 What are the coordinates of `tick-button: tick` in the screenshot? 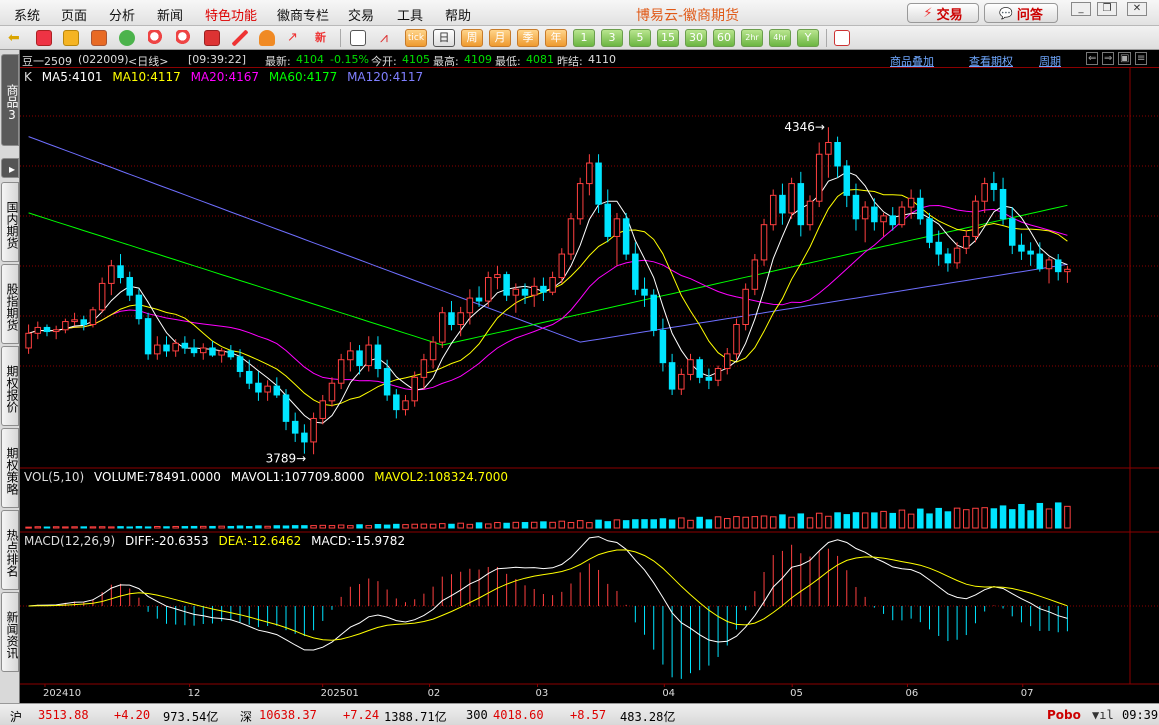 It's located at (416, 38).